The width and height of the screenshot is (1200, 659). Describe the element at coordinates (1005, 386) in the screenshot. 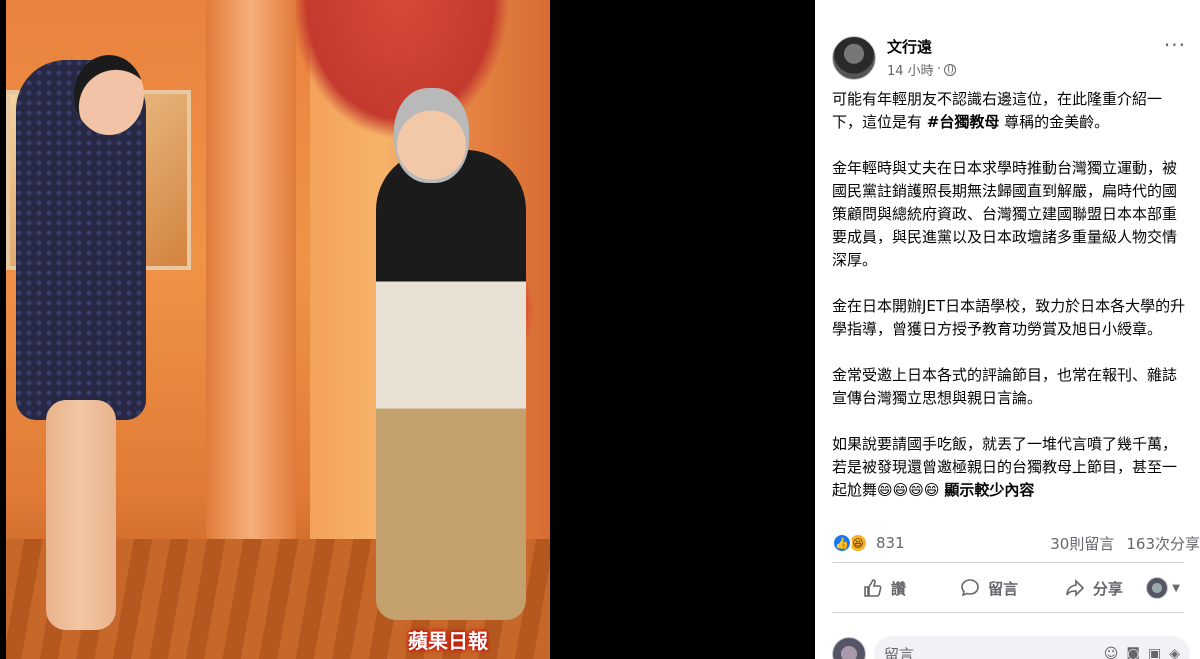

I see `post-paragraph: 金常受邀上日本各式的評論節目，也常在報刊、雜誌宣傳台灣獨立思想與親日言論。` at that location.